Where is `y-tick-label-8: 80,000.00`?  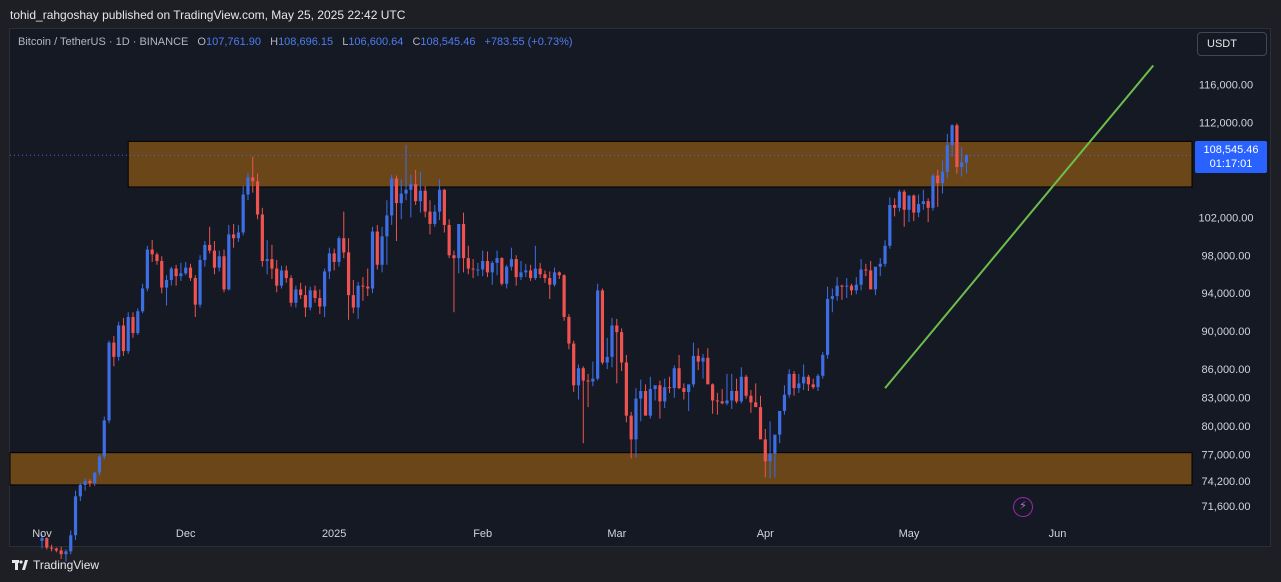
y-tick-label-8: 80,000.00 is located at coordinates (1226, 427).